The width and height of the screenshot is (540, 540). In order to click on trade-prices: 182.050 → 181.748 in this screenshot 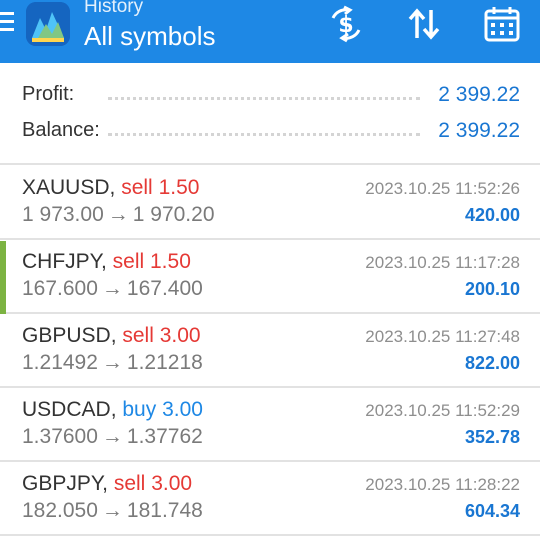, I will do `click(112, 511)`.